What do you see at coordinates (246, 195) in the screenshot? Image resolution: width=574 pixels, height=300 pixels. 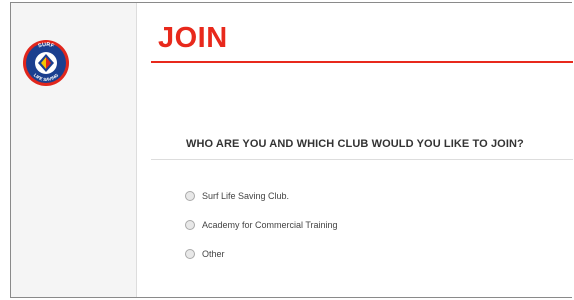 I see `option-label: Surf Life Saving Club.` at bounding box center [246, 195].